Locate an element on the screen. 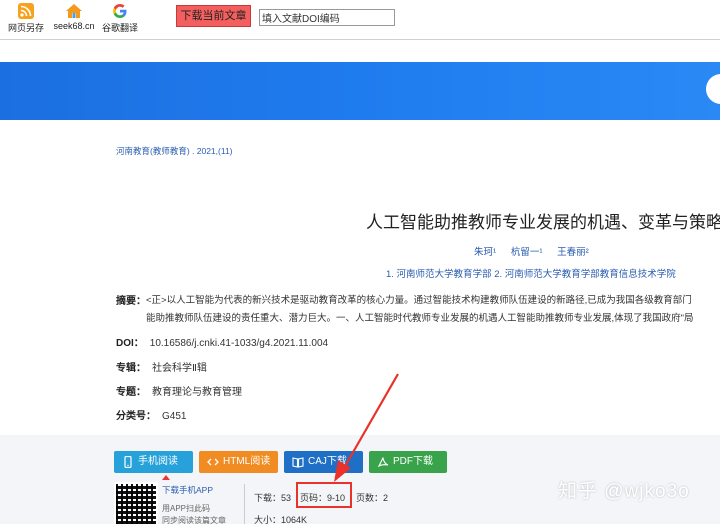 This screenshot has width=720, height=524. series-value: 社会科学Ⅱ辑 is located at coordinates (179, 368).